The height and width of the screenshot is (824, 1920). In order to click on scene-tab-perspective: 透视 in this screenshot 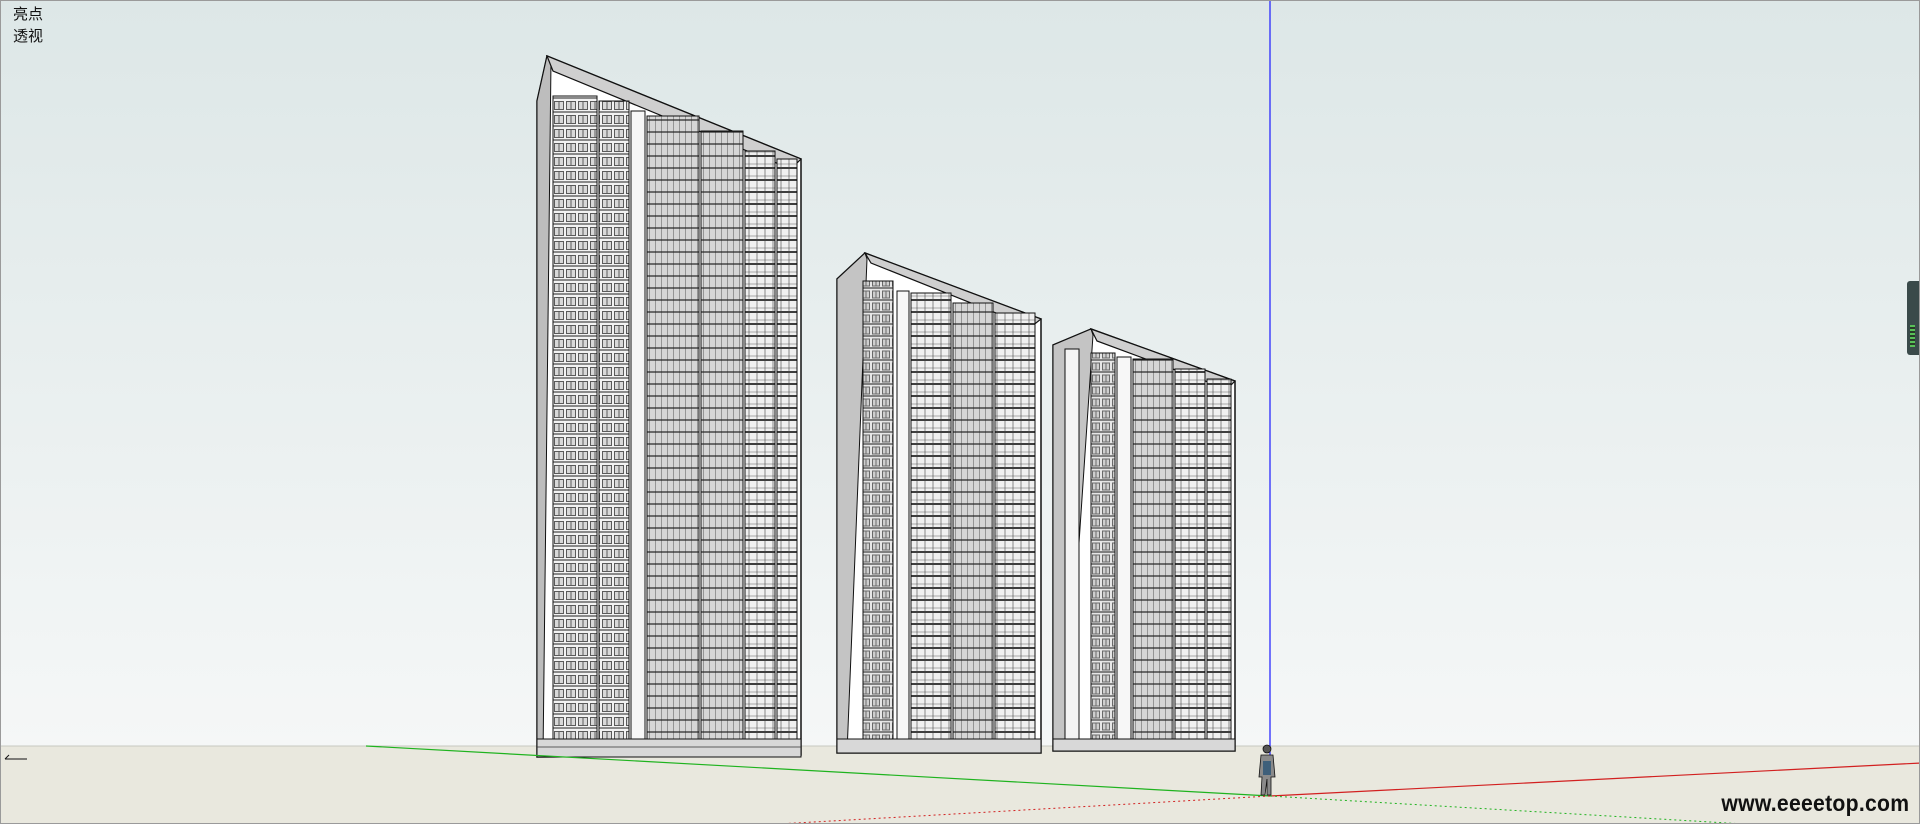, I will do `click(28, 36)`.